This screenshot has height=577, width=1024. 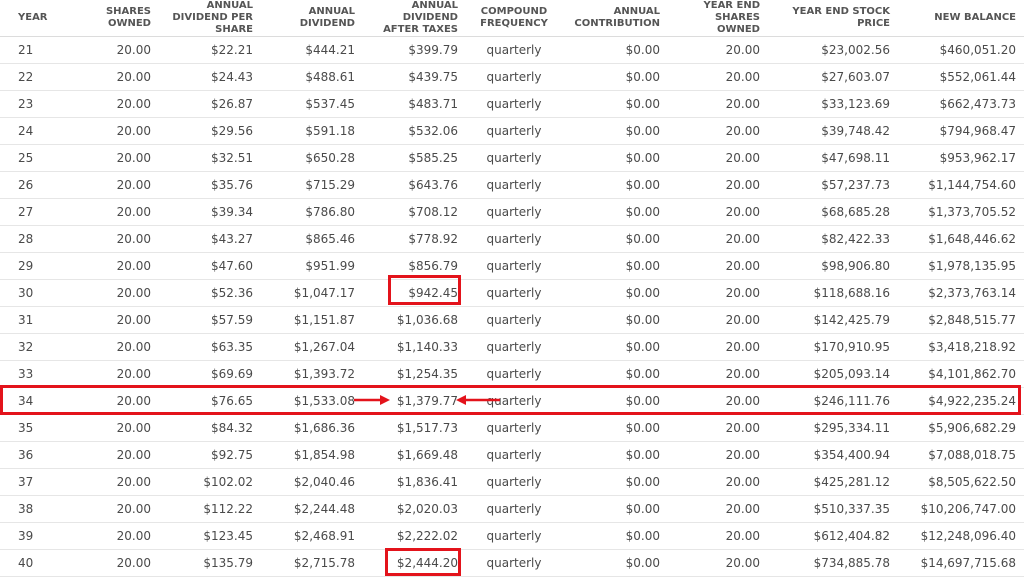 I want to click on cell-annual-dividend: $2,468.91, so click(x=309, y=536).